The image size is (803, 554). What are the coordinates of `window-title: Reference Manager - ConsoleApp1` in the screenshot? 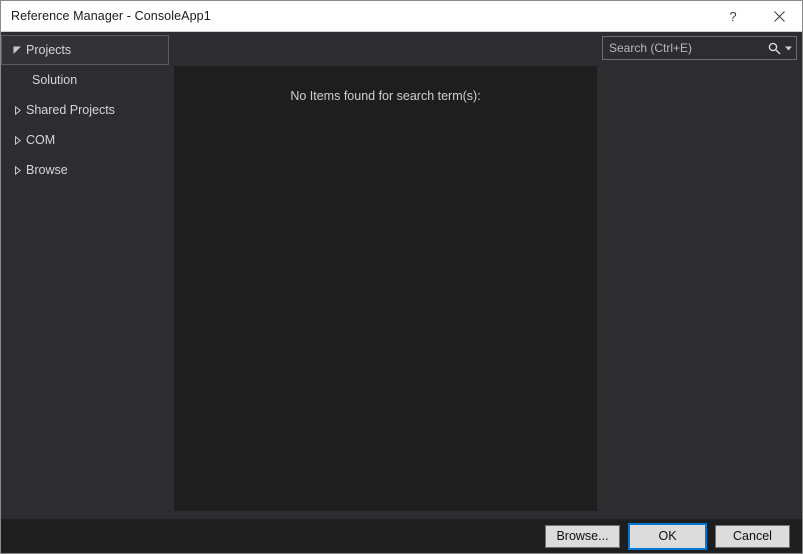 It's located at (111, 16).